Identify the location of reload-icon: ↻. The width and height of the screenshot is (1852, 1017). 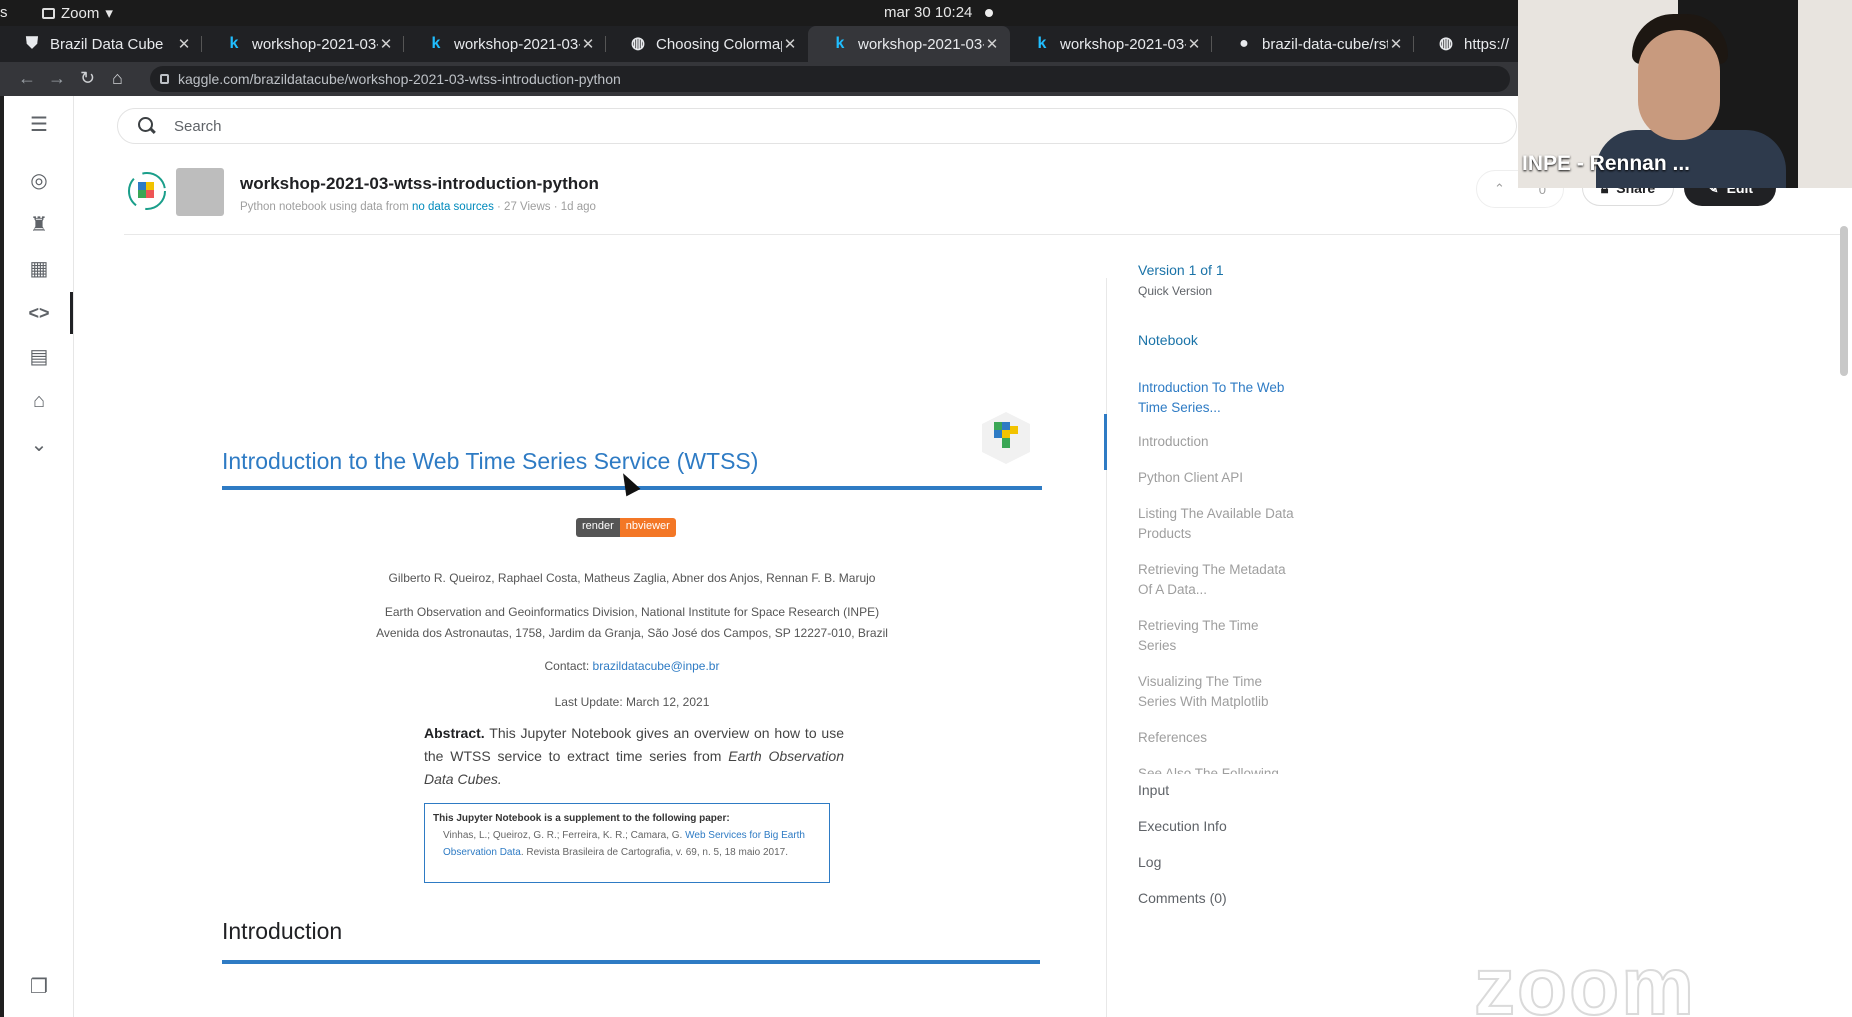
(87, 78).